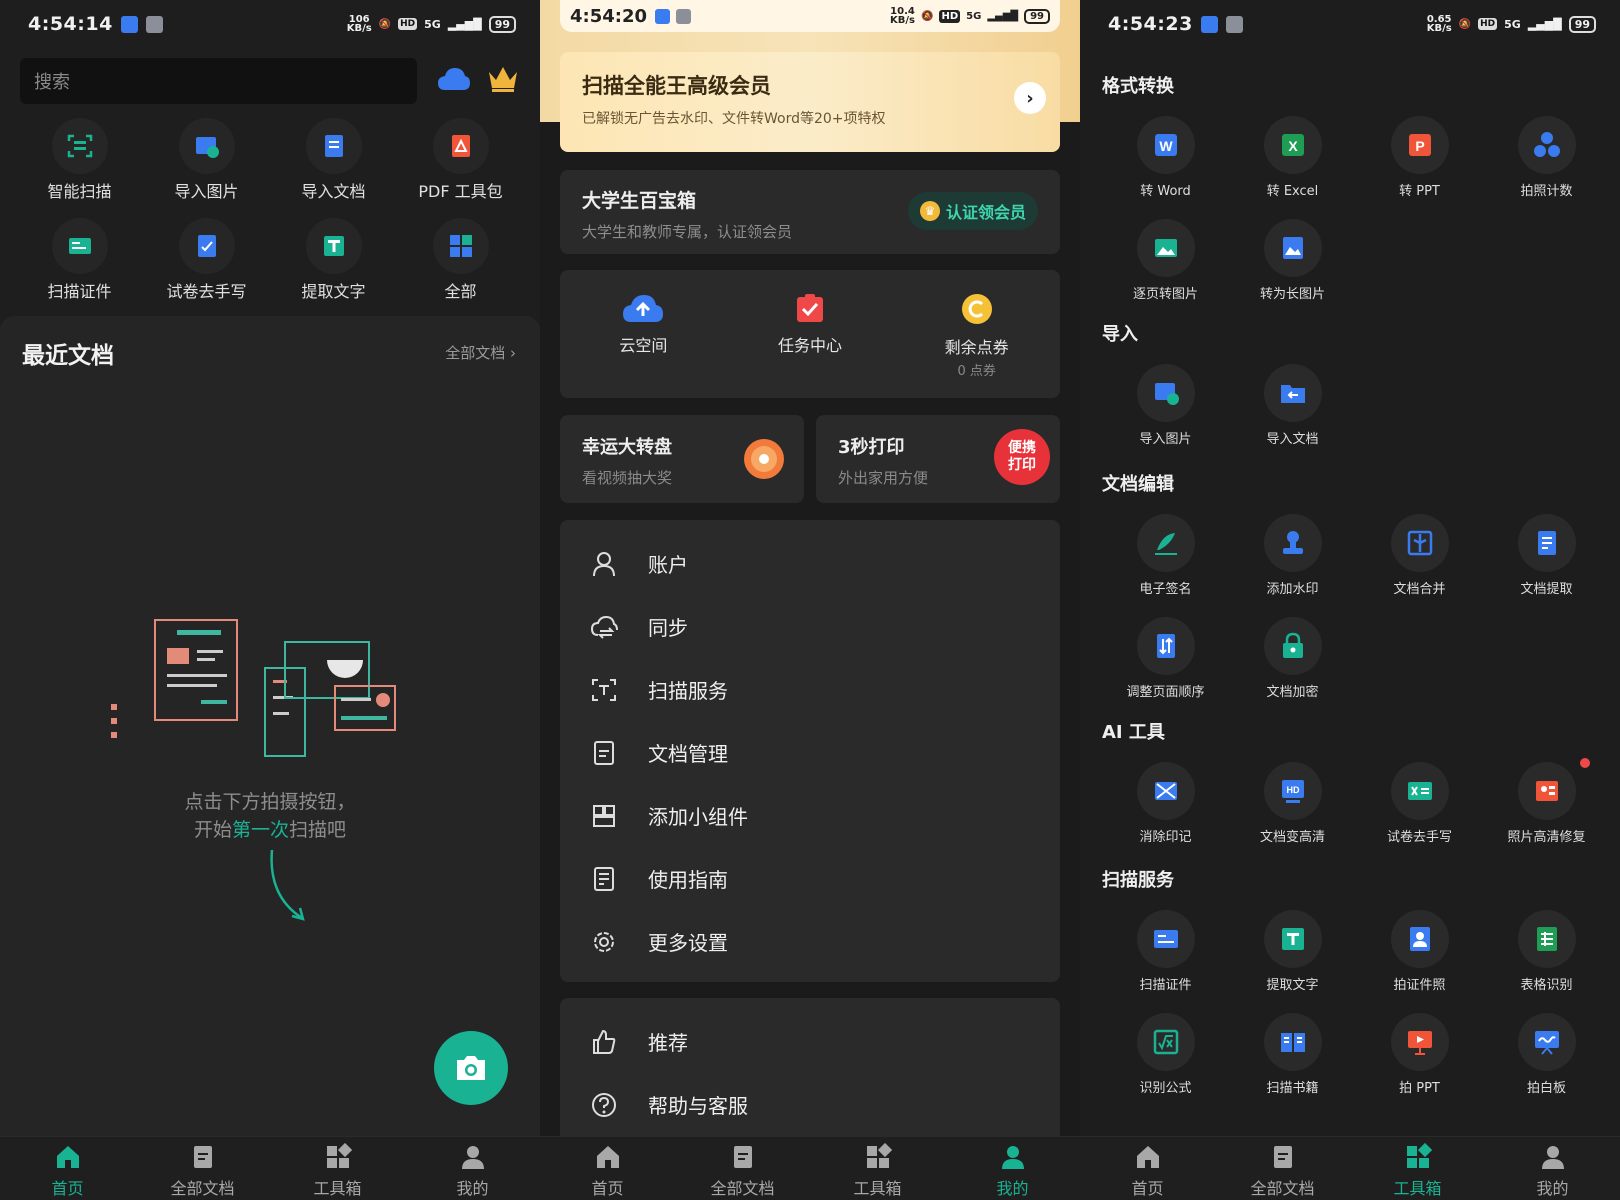 The image size is (1620, 1200). I want to click on word-icon-wrap: W, so click(1165, 145).